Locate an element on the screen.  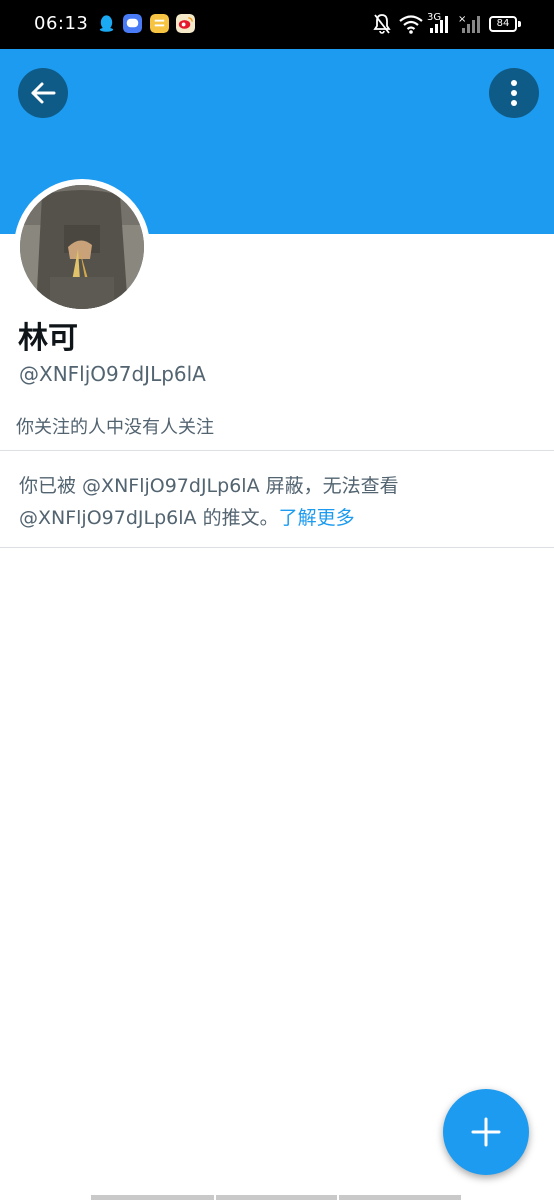
status-time: 06:13 is located at coordinates (61, 23).